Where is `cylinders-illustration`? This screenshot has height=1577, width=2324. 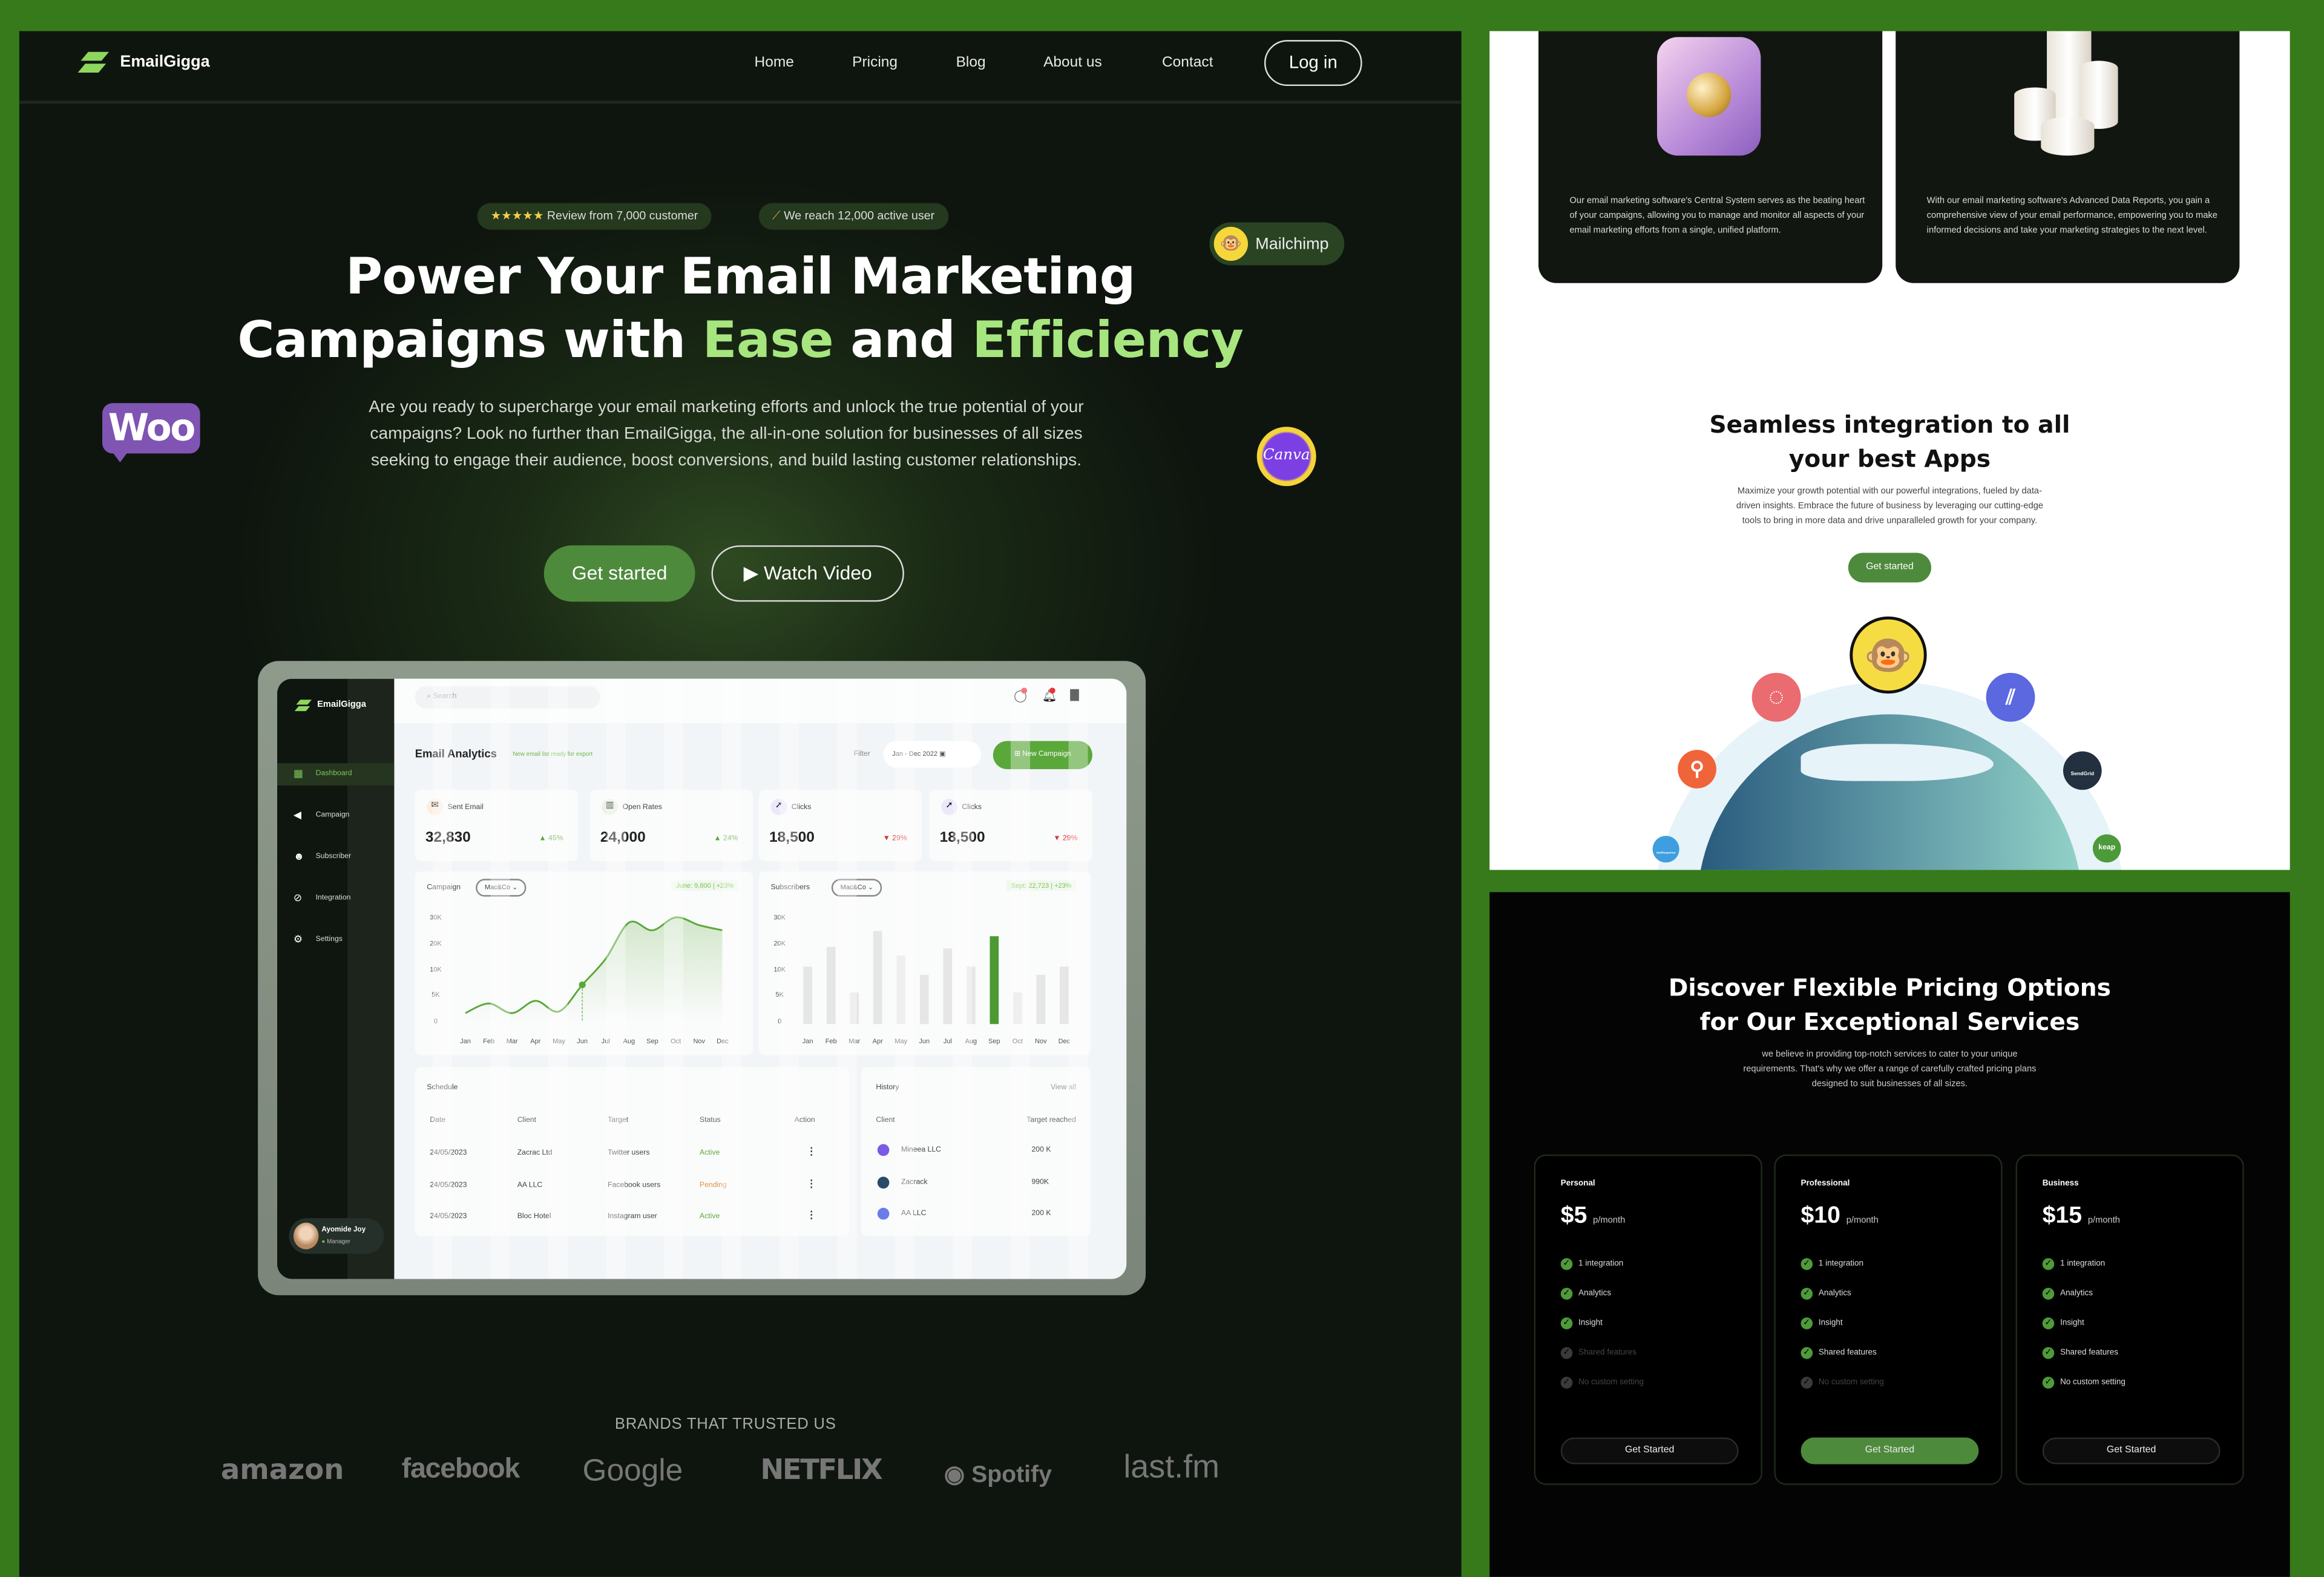
cylinders-illustration is located at coordinates (2066, 93).